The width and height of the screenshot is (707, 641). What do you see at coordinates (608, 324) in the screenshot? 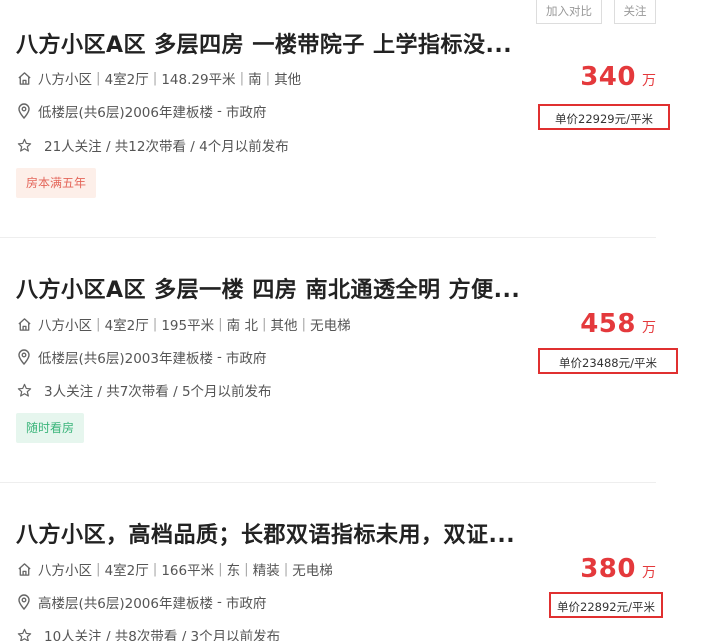
I see `total-price-value: 458` at bounding box center [608, 324].